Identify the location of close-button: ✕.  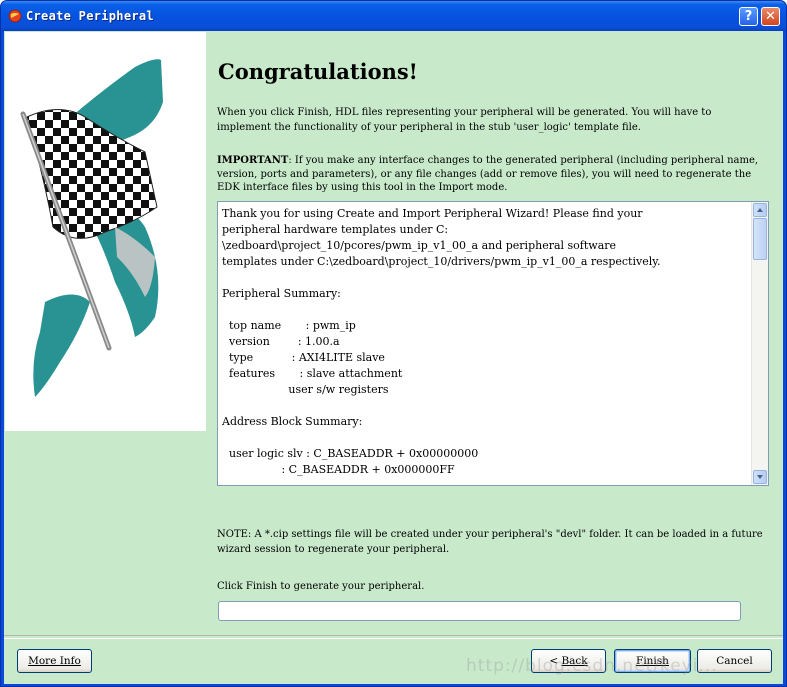
(770, 16).